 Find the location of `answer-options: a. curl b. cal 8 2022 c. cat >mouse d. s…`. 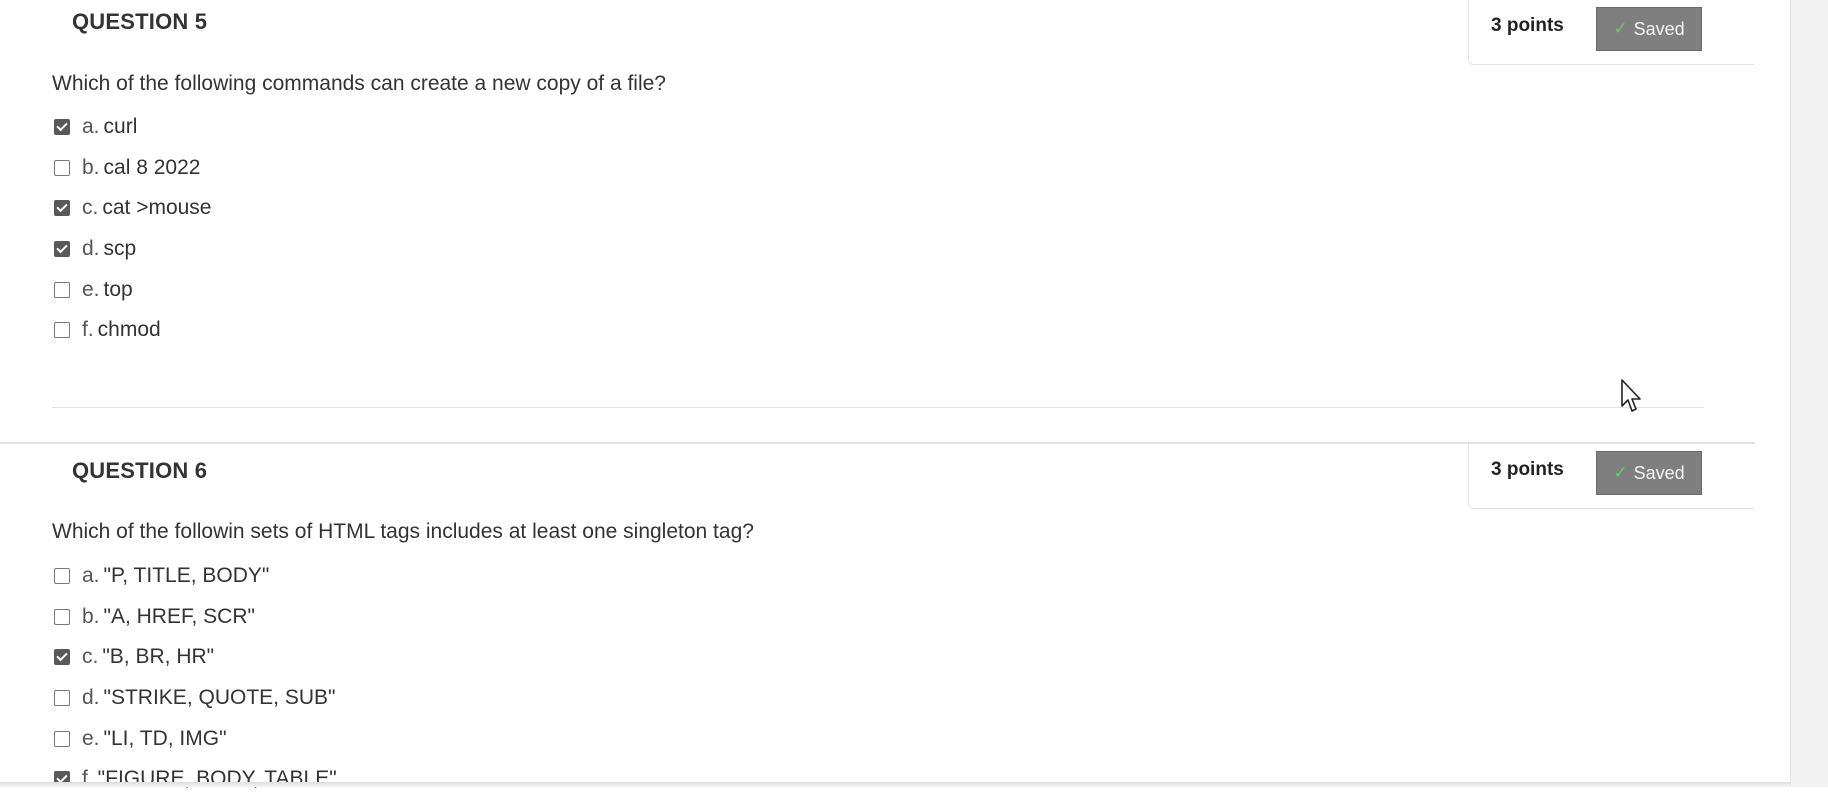

answer-options: a. curl b. cal 8 2022 c. cat >mouse d. s… is located at coordinates (133, 229).